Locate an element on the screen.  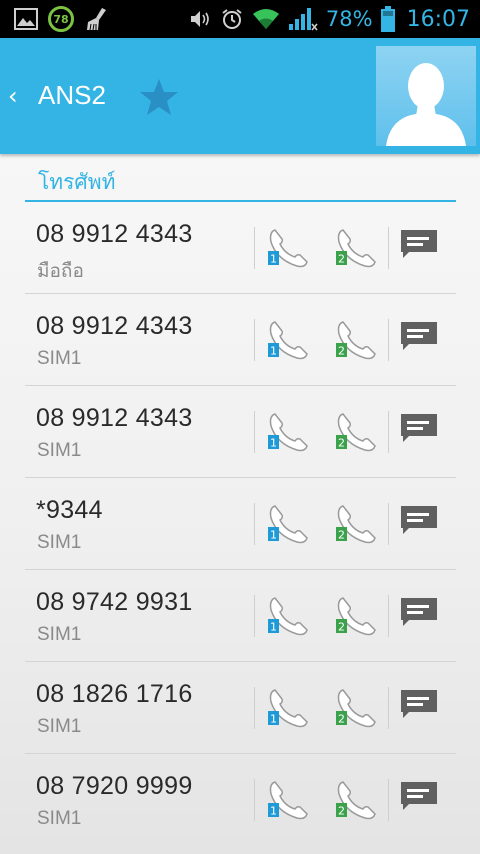
back-icon: ‹ is located at coordinates (16, 96).